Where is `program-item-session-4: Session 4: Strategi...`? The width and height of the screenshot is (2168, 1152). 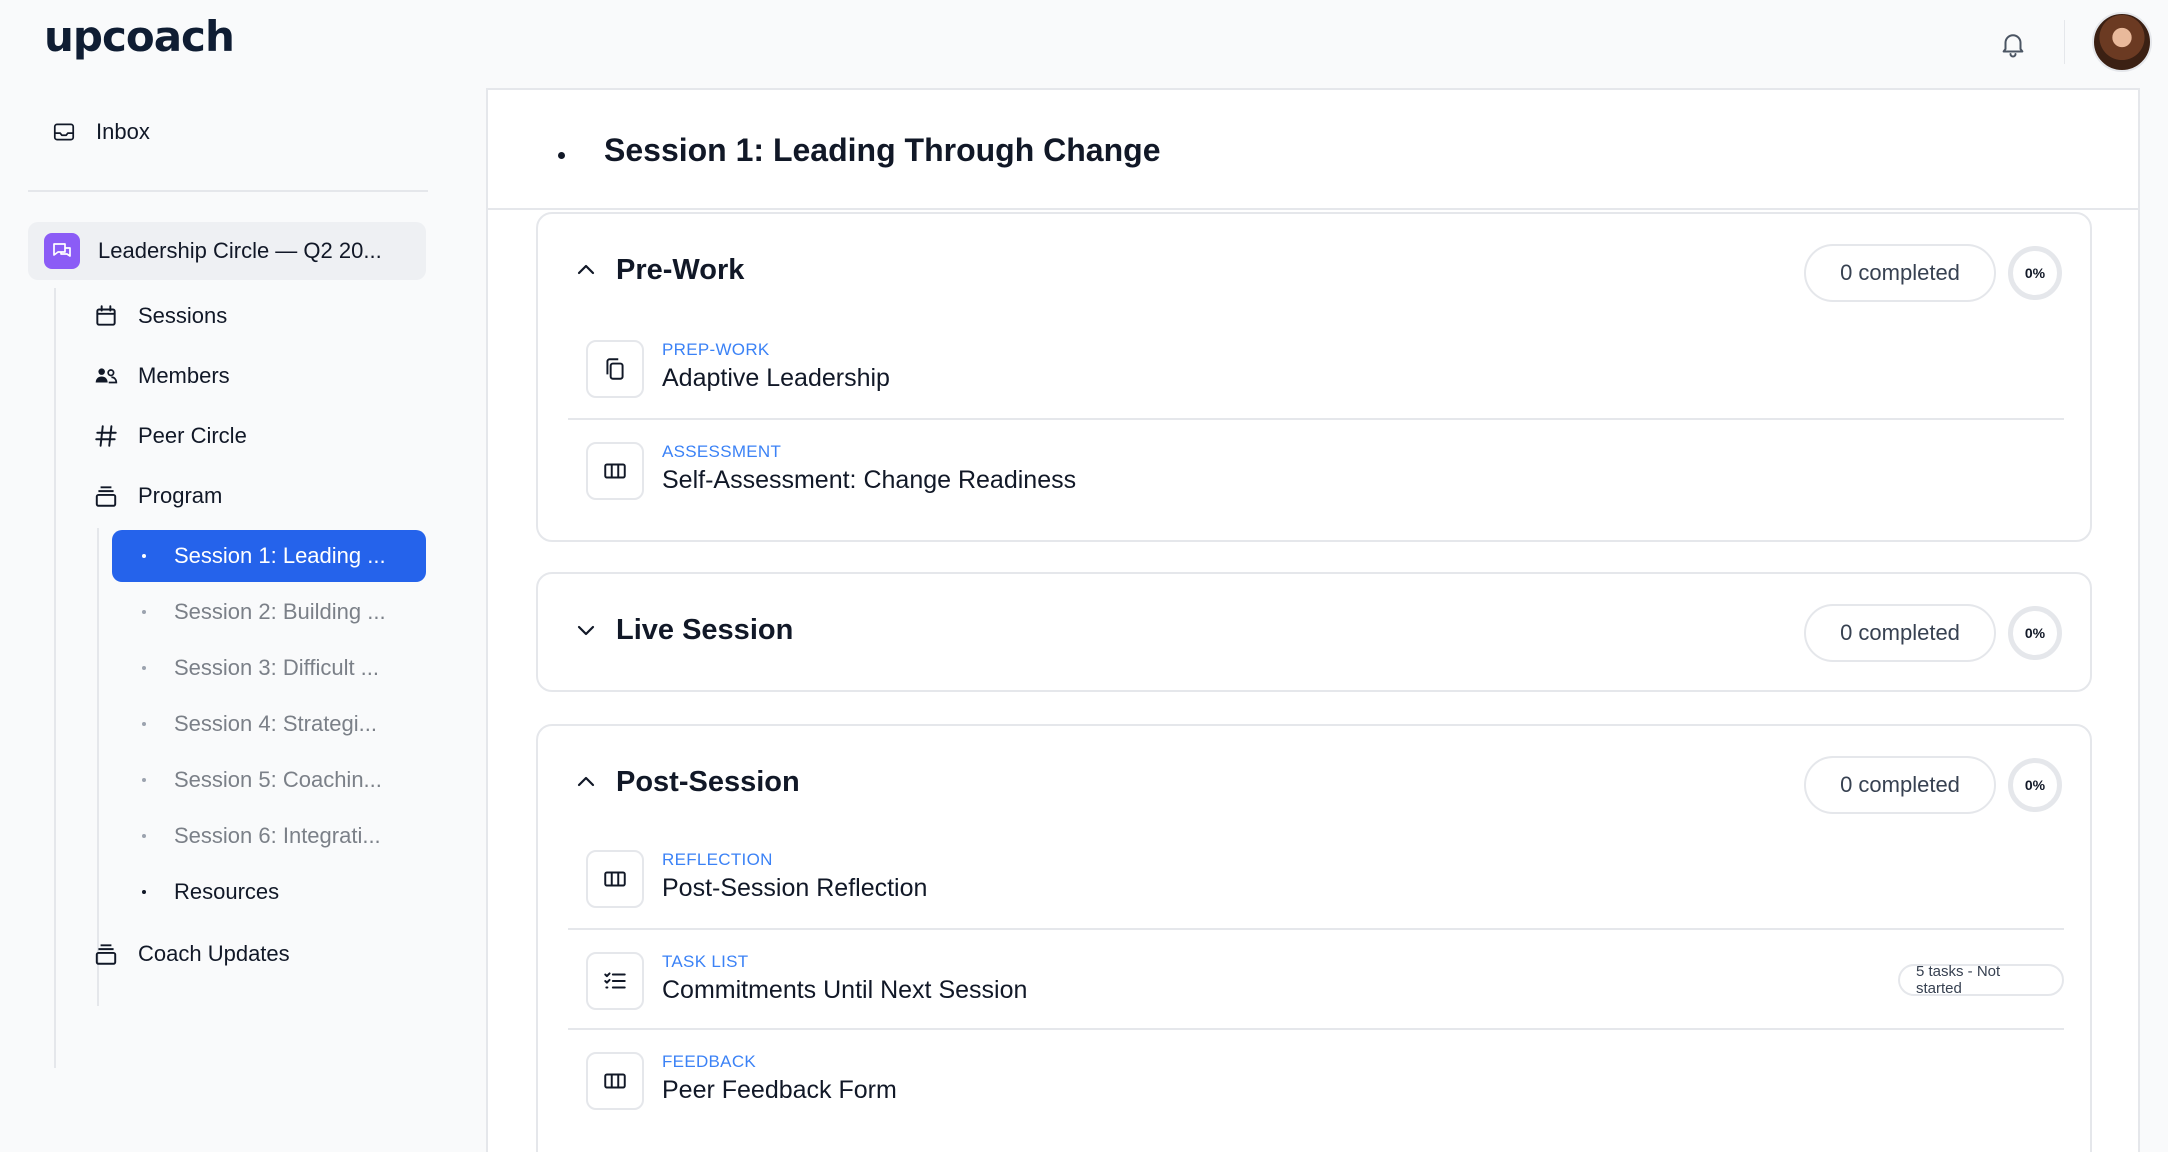
program-item-session-4: Session 4: Strategi... is located at coordinates (269, 724).